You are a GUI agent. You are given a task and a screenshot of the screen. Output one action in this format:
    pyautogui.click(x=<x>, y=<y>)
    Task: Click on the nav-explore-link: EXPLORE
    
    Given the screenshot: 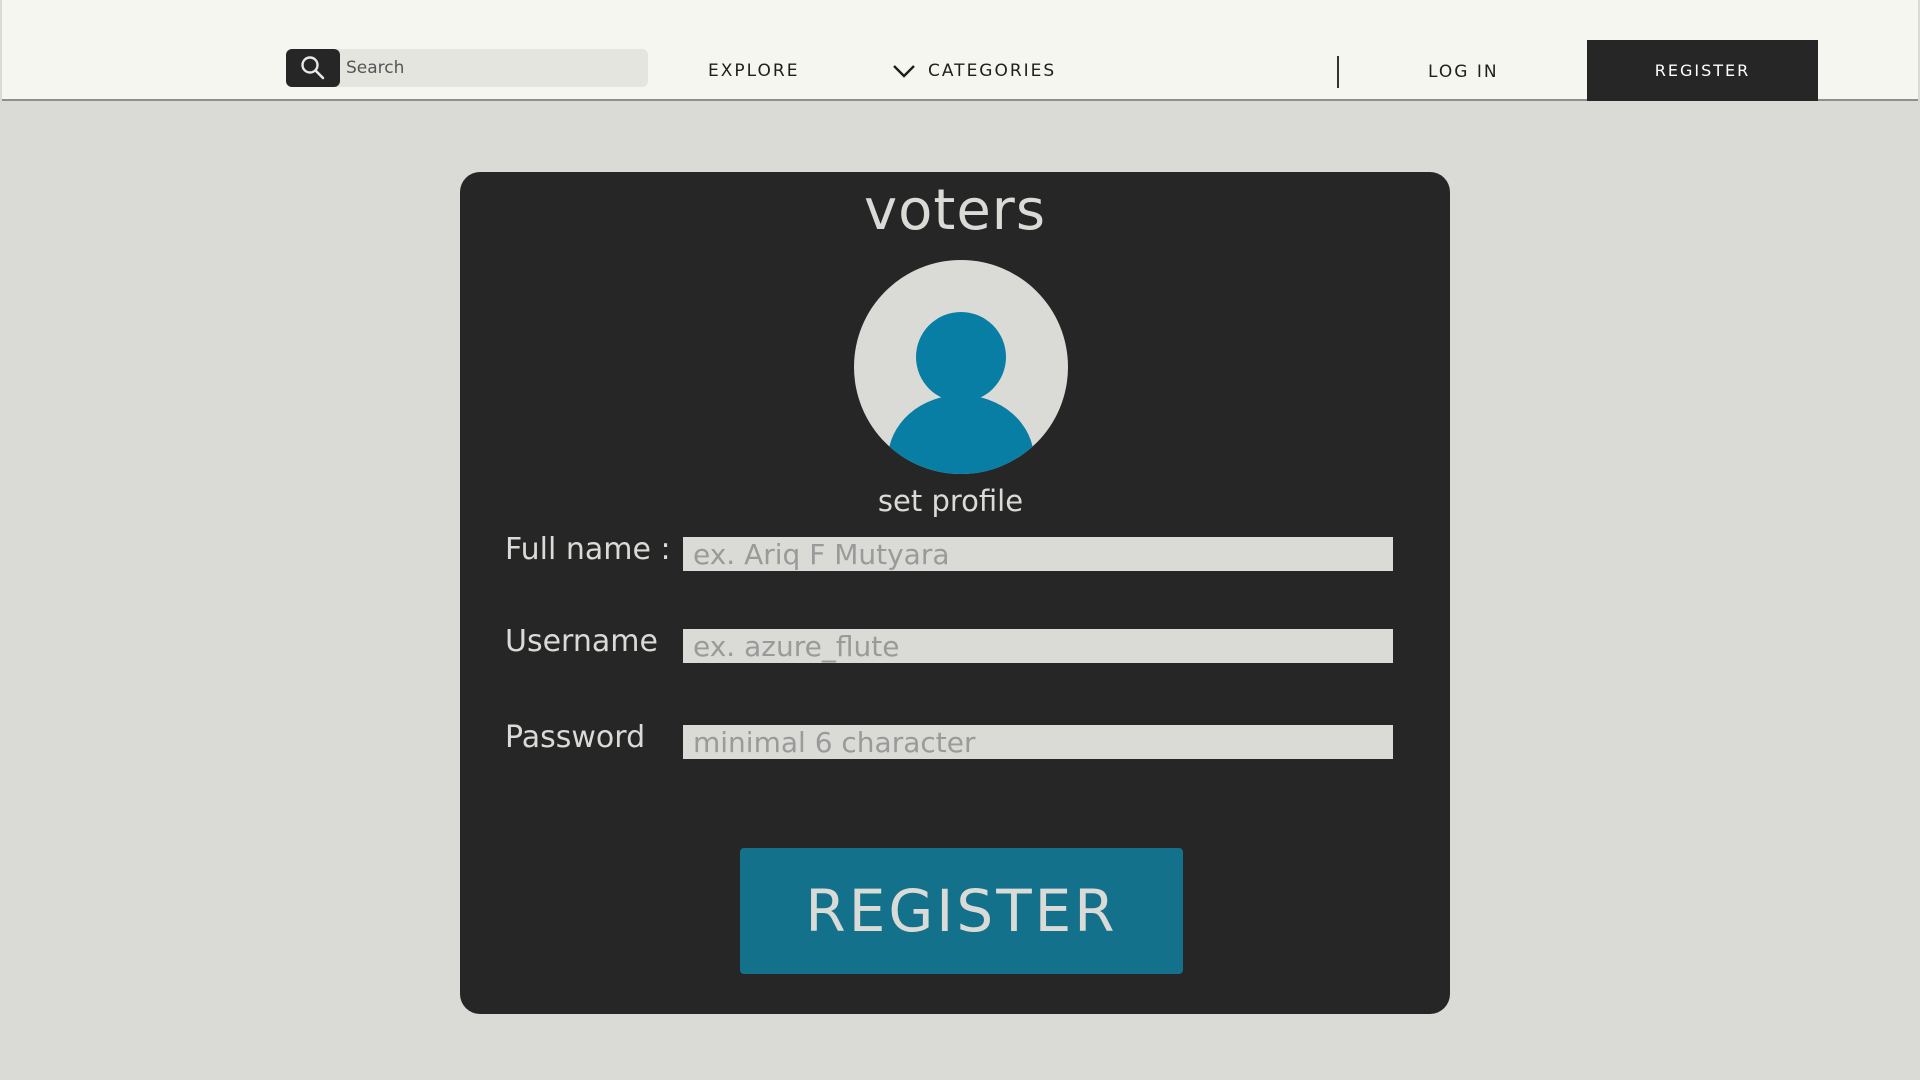 What is the action you would take?
    pyautogui.click(x=753, y=71)
    